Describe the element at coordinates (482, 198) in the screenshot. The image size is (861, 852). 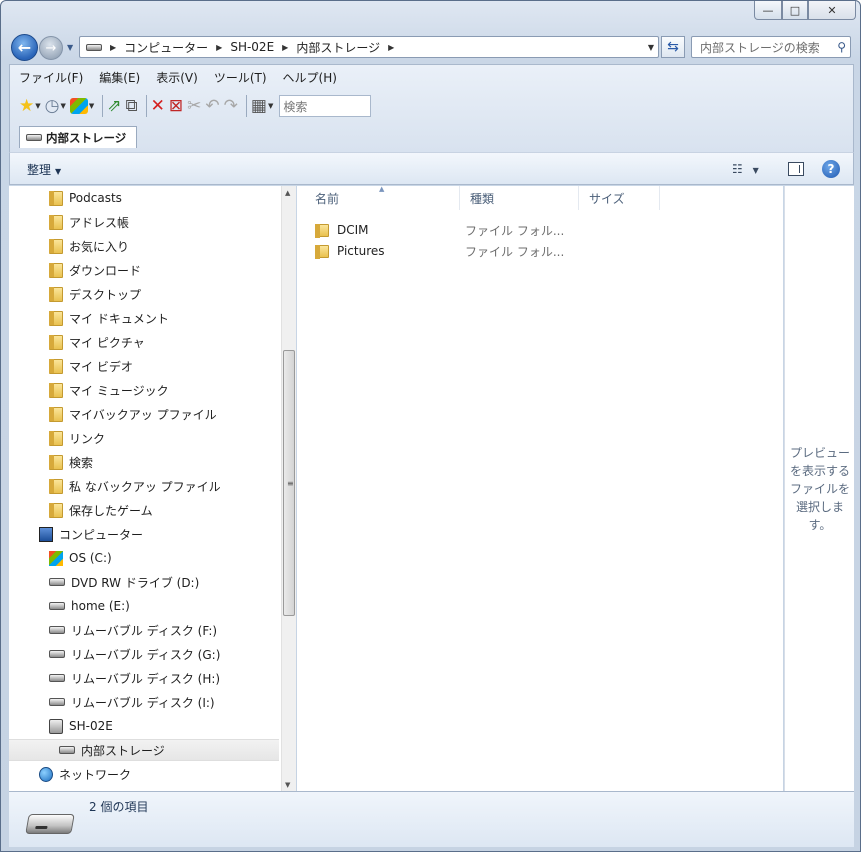
I see `column-header-label: 種類` at that location.